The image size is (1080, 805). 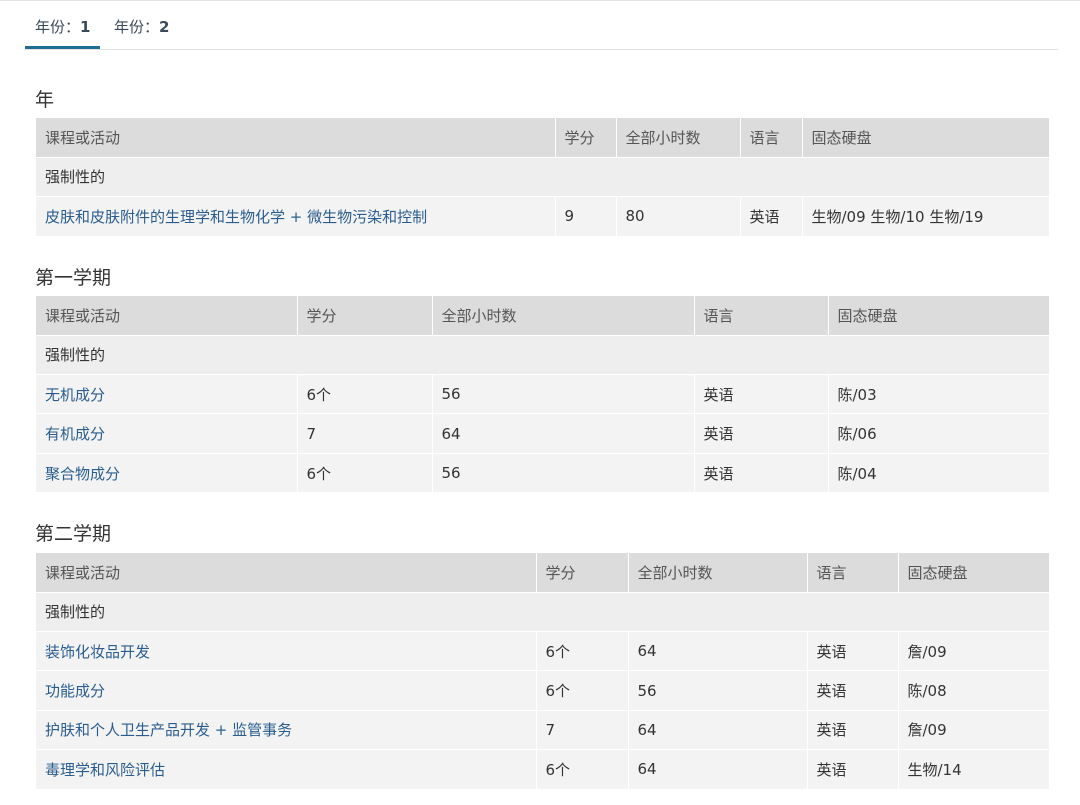 I want to click on table-row: 护肤和个人卫生产品开发 + 监管事务 7 64 英语 詹/09, so click(x=542, y=729).